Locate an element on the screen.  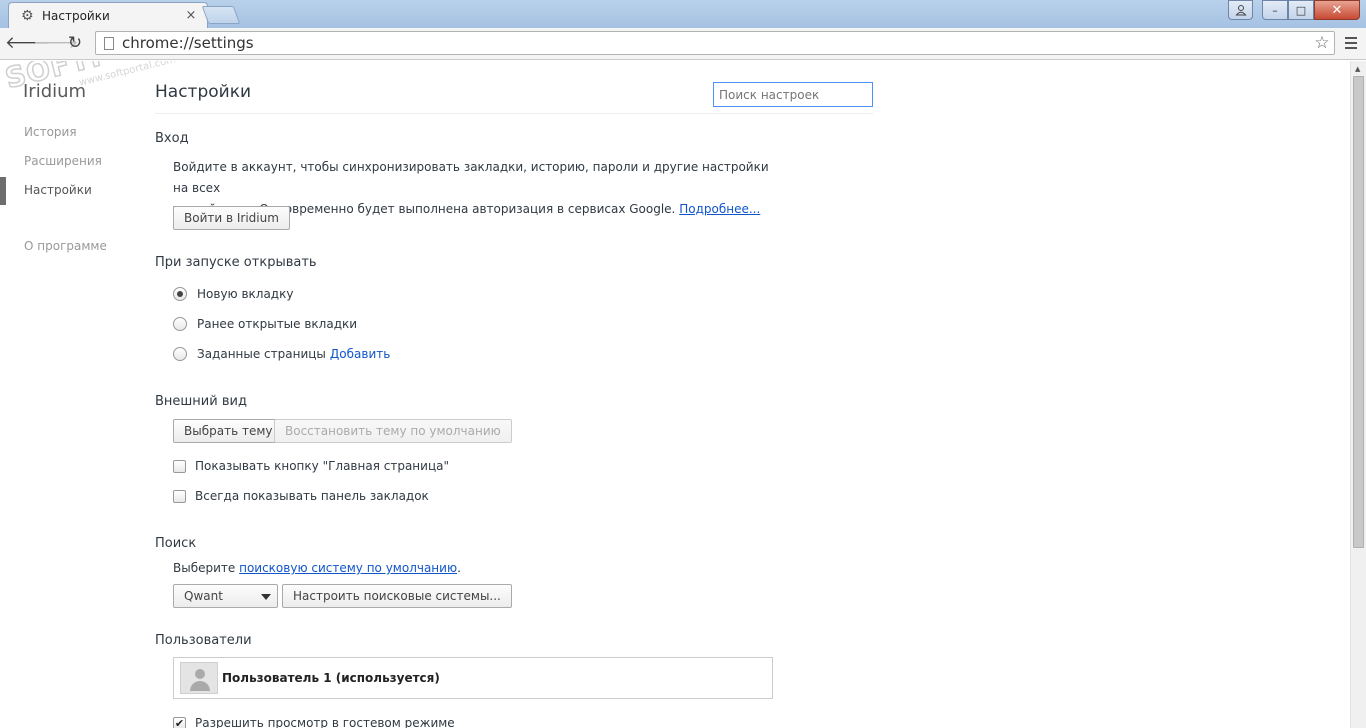
section-search-heading: Поиск is located at coordinates (176, 543).